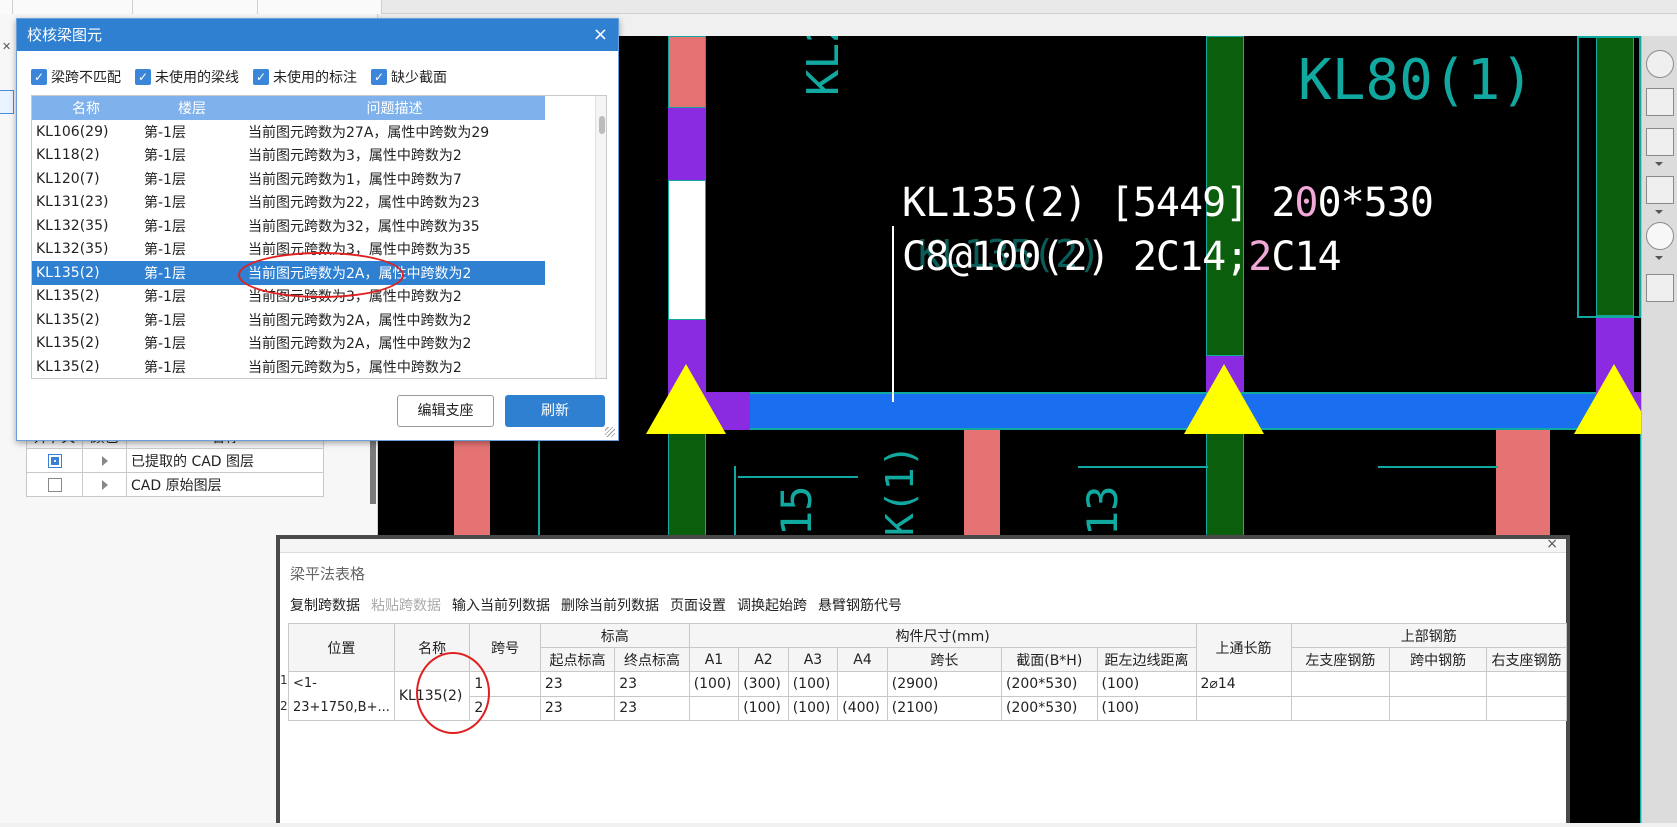 The height and width of the screenshot is (827, 1677). What do you see at coordinates (1660, 64) in the screenshot?
I see `orbit-icon` at bounding box center [1660, 64].